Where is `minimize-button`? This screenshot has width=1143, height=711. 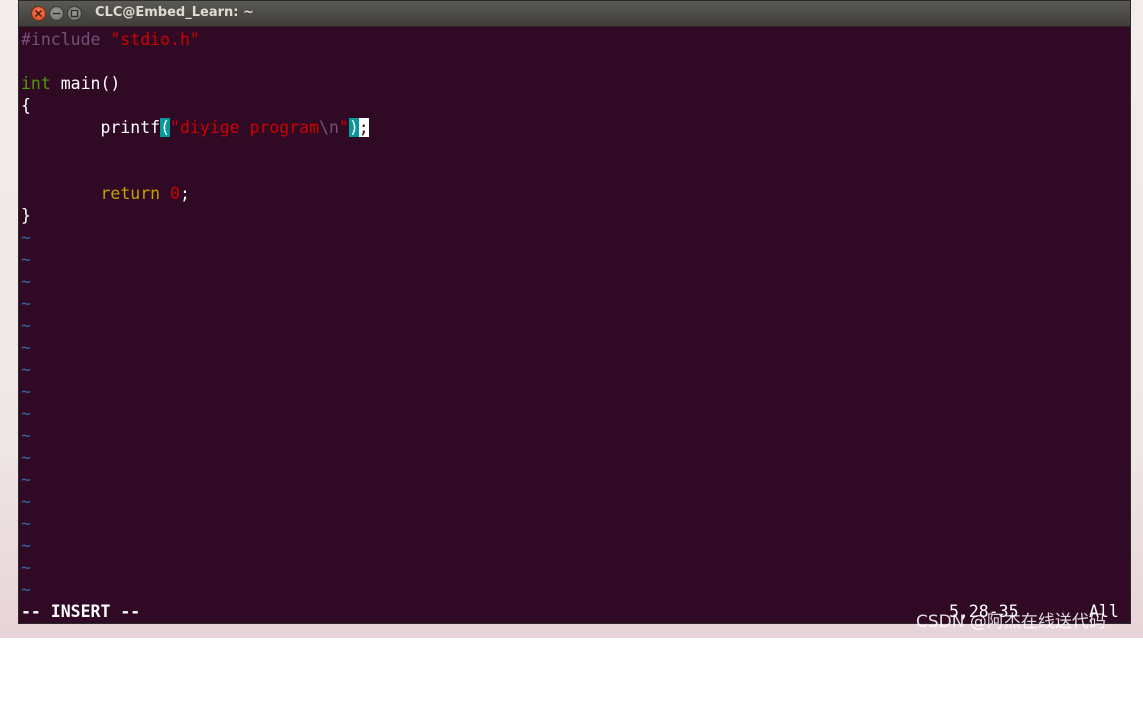
minimize-button is located at coordinates (56, 13).